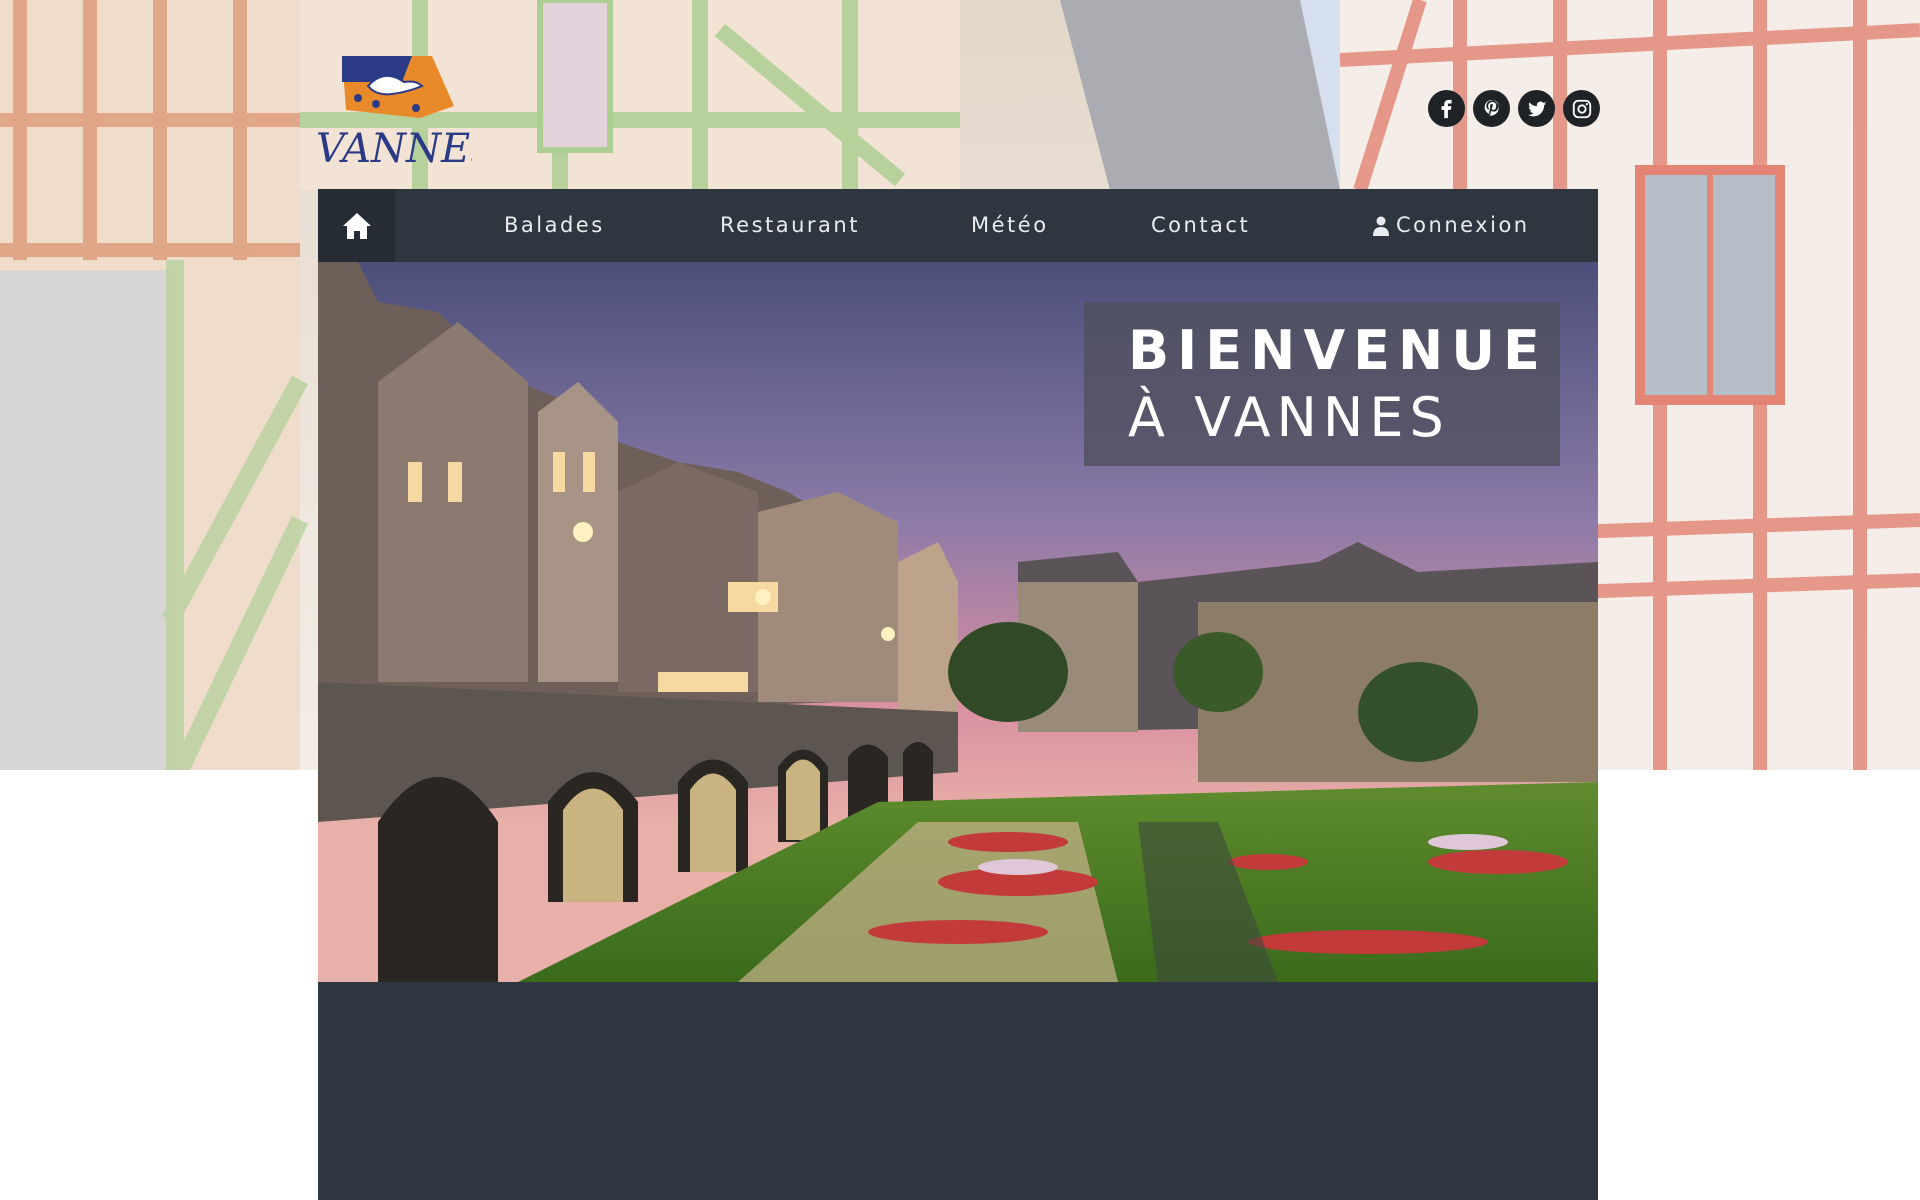  I want to click on pinterest-icon, so click(1491, 108).